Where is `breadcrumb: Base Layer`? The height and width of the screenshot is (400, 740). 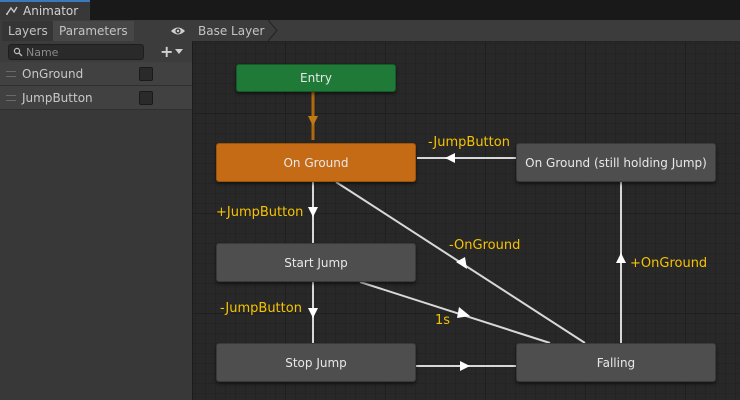
breadcrumb: Base Layer is located at coordinates (466, 31).